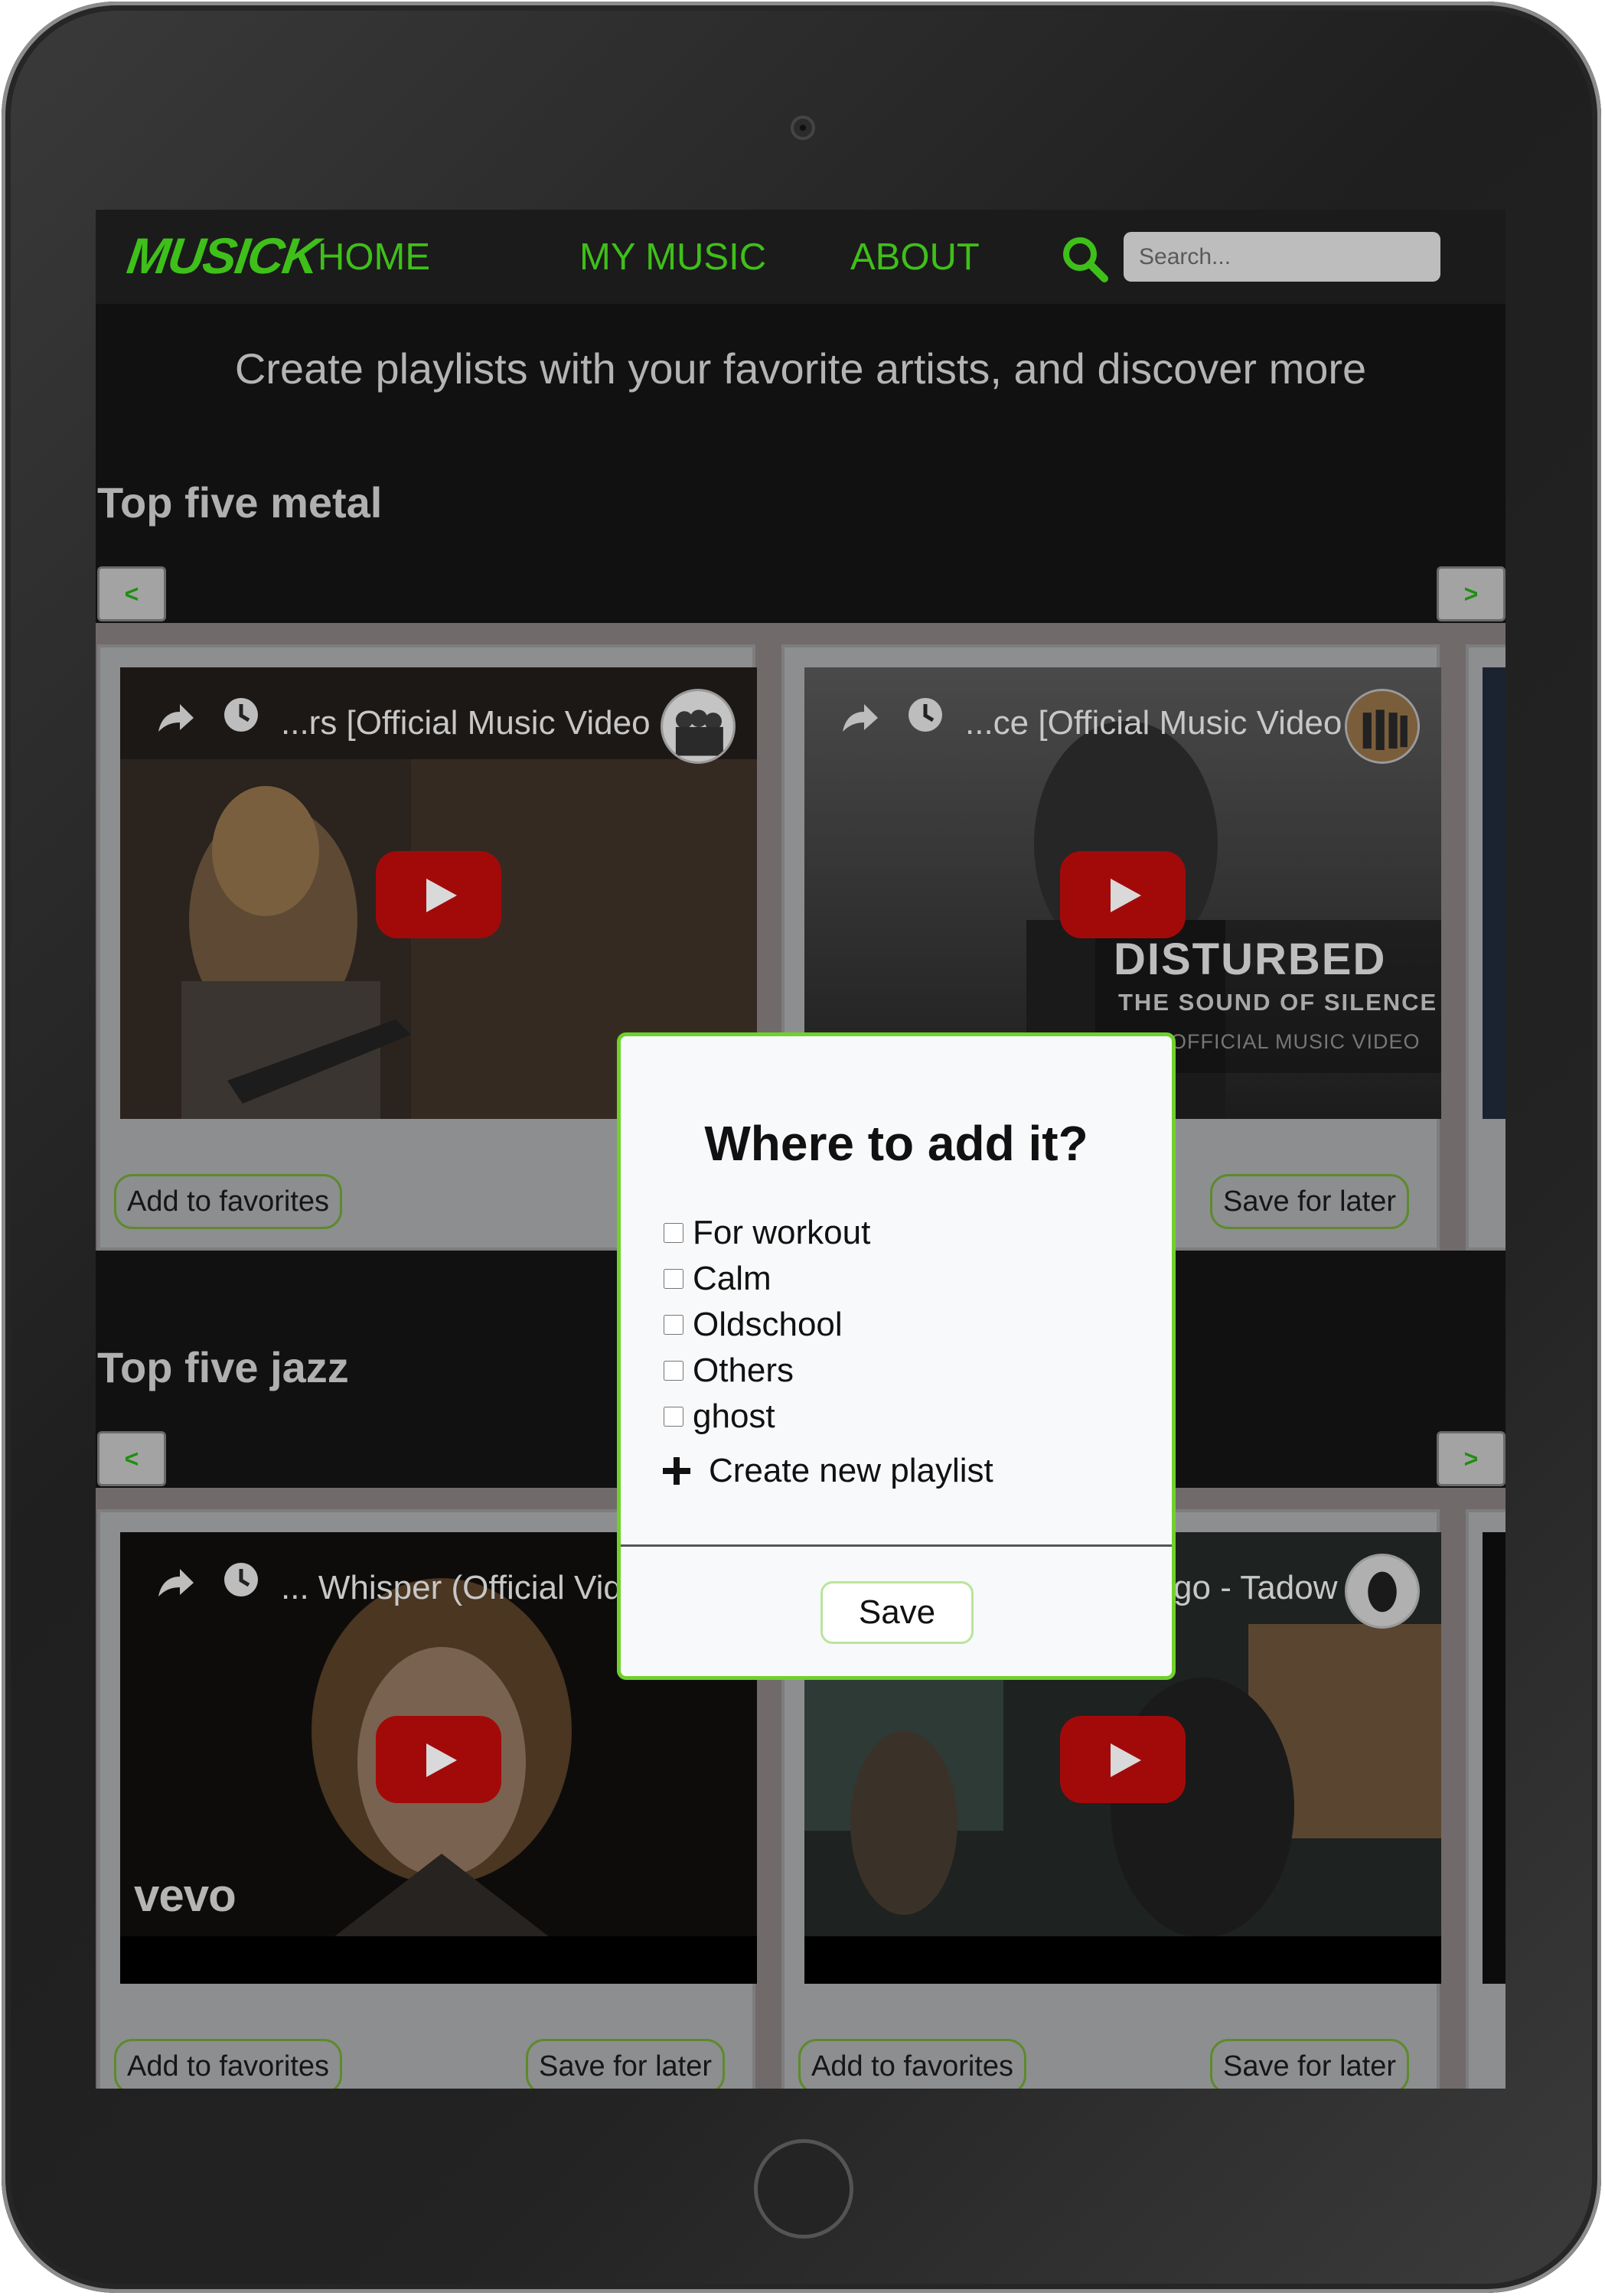 The width and height of the screenshot is (1605, 2296). Describe the element at coordinates (223, 256) in the screenshot. I see `logo: MUSICK` at that location.